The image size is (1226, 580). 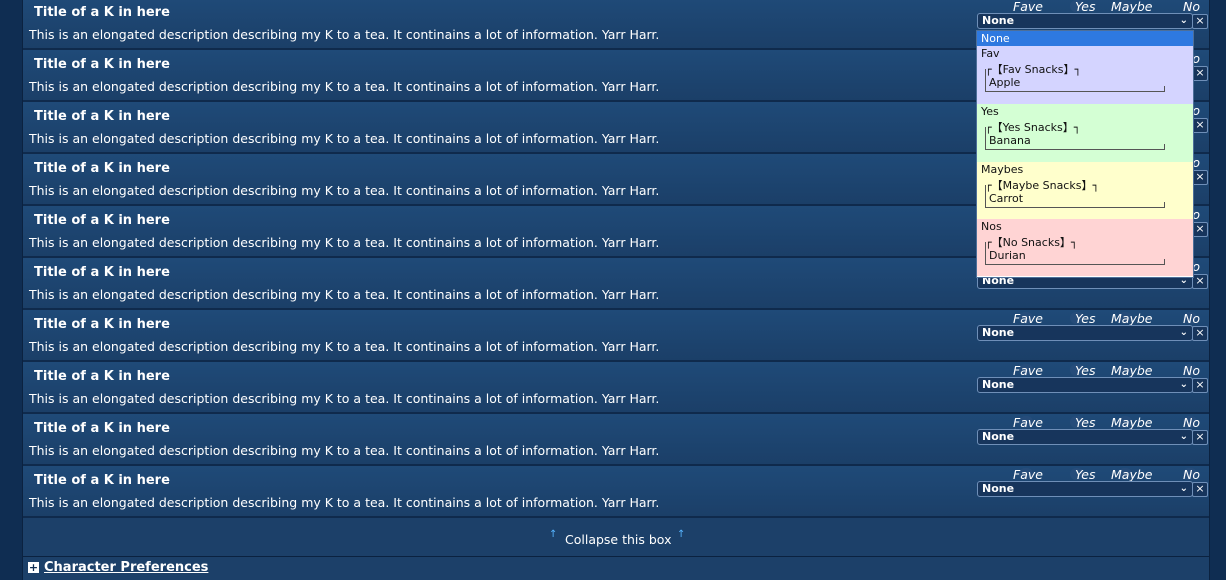 What do you see at coordinates (1010, 140) in the screenshot?
I see `option-item: Banana` at bounding box center [1010, 140].